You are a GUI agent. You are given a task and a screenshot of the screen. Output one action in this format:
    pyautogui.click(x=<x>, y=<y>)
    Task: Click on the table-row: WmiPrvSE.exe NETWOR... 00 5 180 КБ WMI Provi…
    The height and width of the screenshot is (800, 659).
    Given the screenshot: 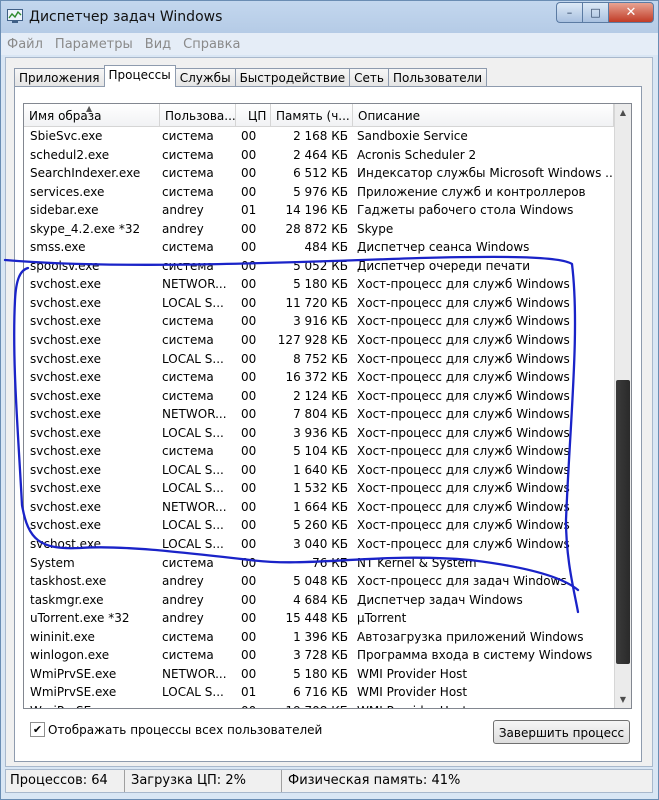 What is the action you would take?
    pyautogui.click(x=319, y=674)
    